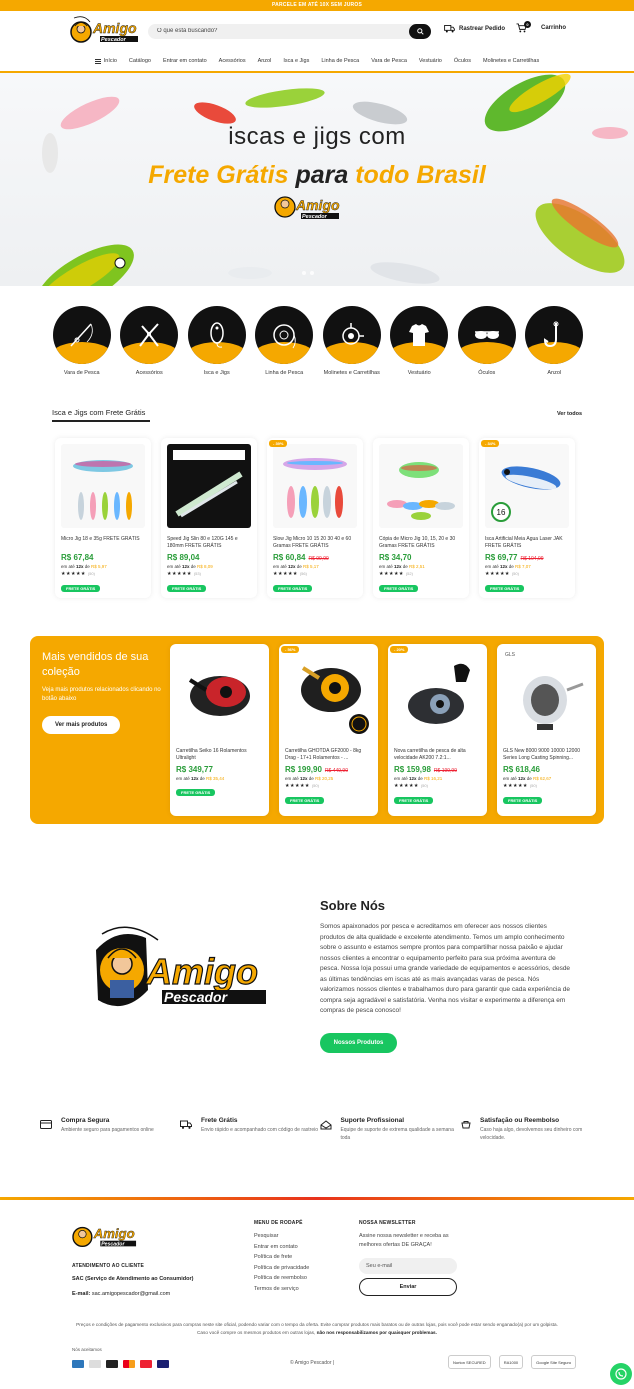  What do you see at coordinates (527, 24) in the screenshot?
I see `cart-count-badge: 0` at bounding box center [527, 24].